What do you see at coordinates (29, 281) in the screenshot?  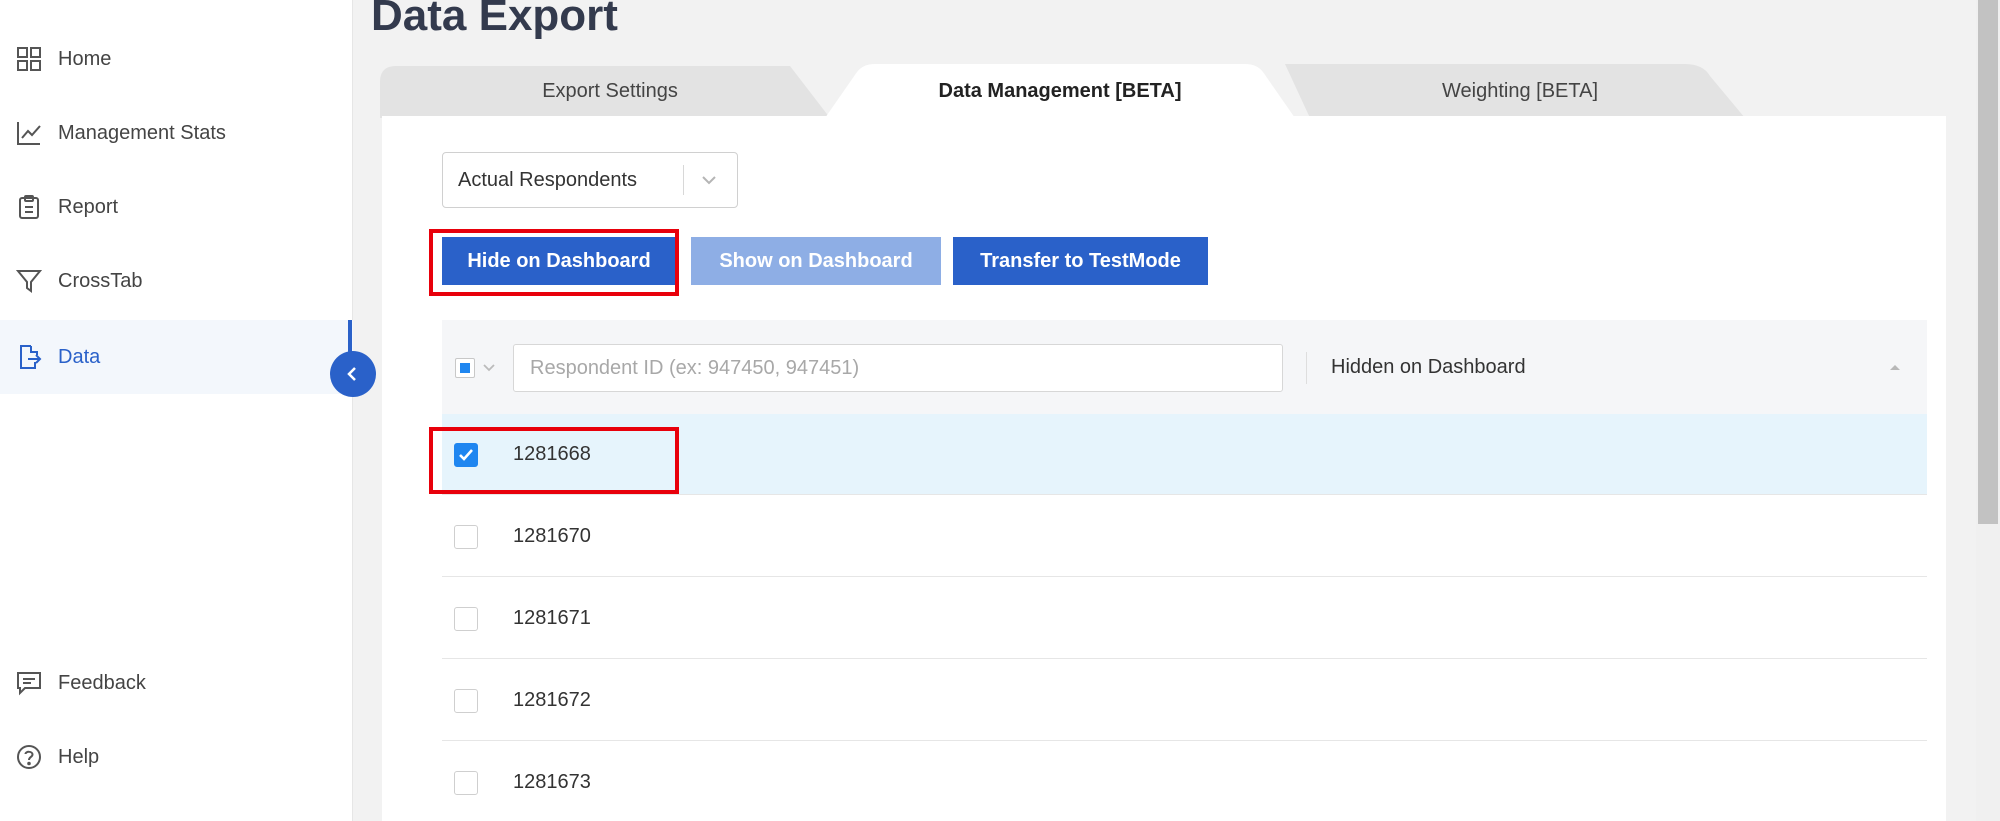 I see `filter-icon` at bounding box center [29, 281].